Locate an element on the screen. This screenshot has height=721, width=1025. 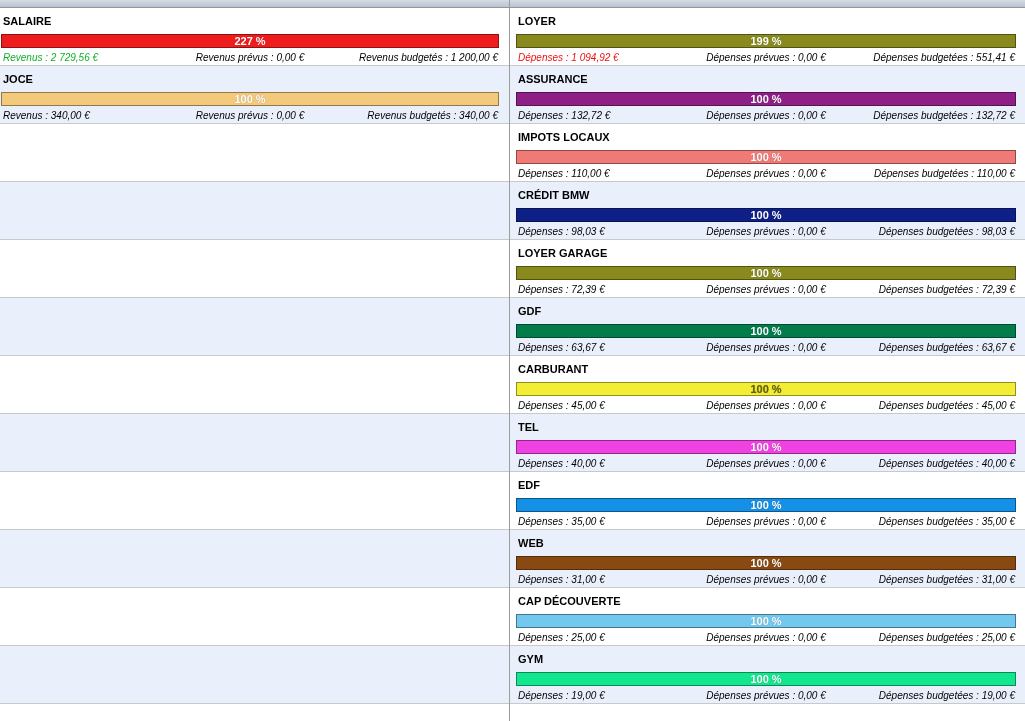
budgeted-amount: Dépenses budgetées : 35,00 € is located at coordinates (947, 522).